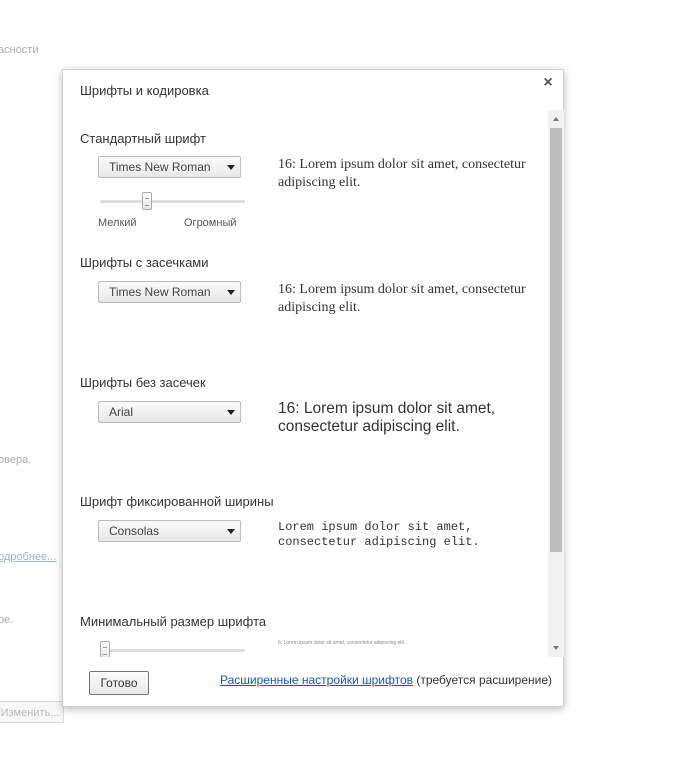 The width and height of the screenshot is (695, 758). What do you see at coordinates (548, 83) in the screenshot?
I see `close-icon: ×` at bounding box center [548, 83].